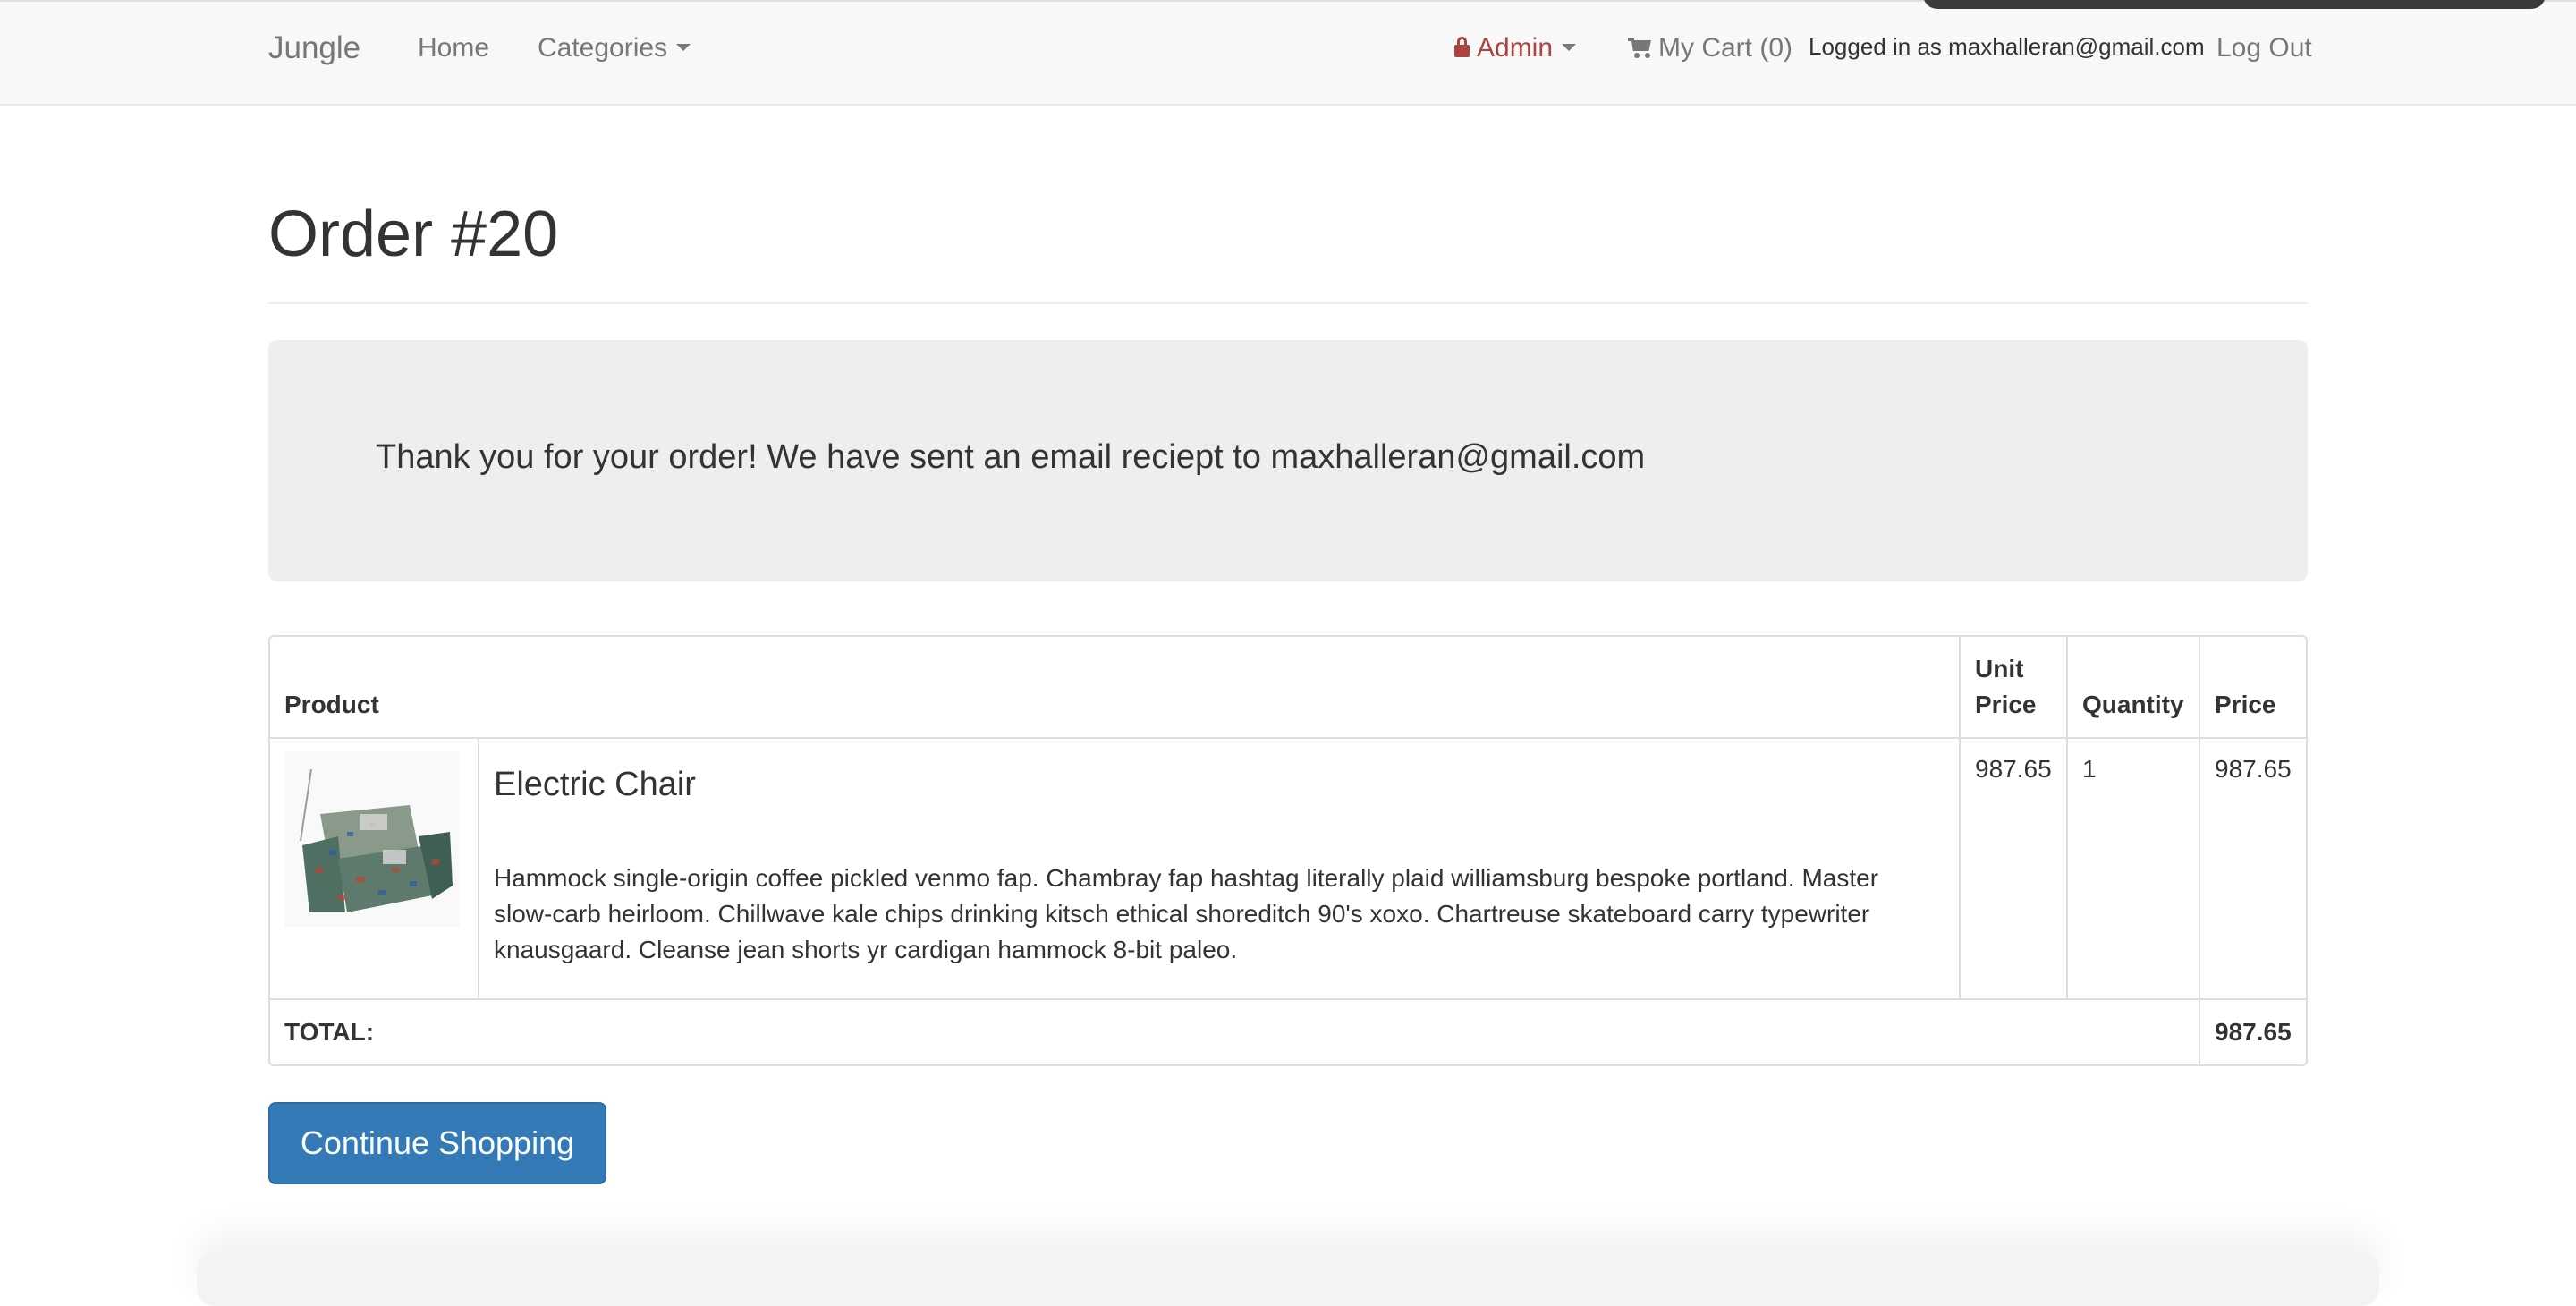 The height and width of the screenshot is (1306, 2576). I want to click on shopping-cart-icon, so click(1639, 48).